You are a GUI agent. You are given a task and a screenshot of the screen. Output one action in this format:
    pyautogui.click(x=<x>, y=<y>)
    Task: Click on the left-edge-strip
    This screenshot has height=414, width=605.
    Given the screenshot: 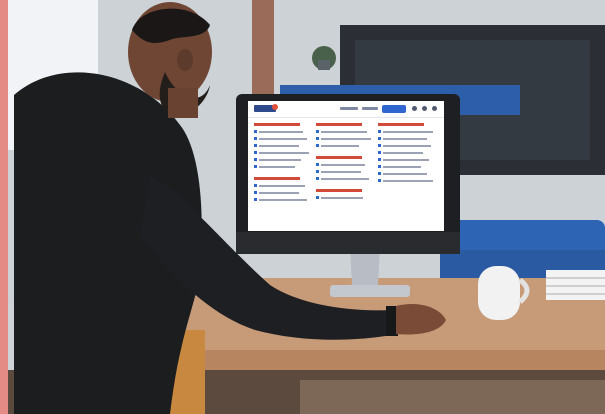 What is the action you would take?
    pyautogui.click(x=4, y=207)
    